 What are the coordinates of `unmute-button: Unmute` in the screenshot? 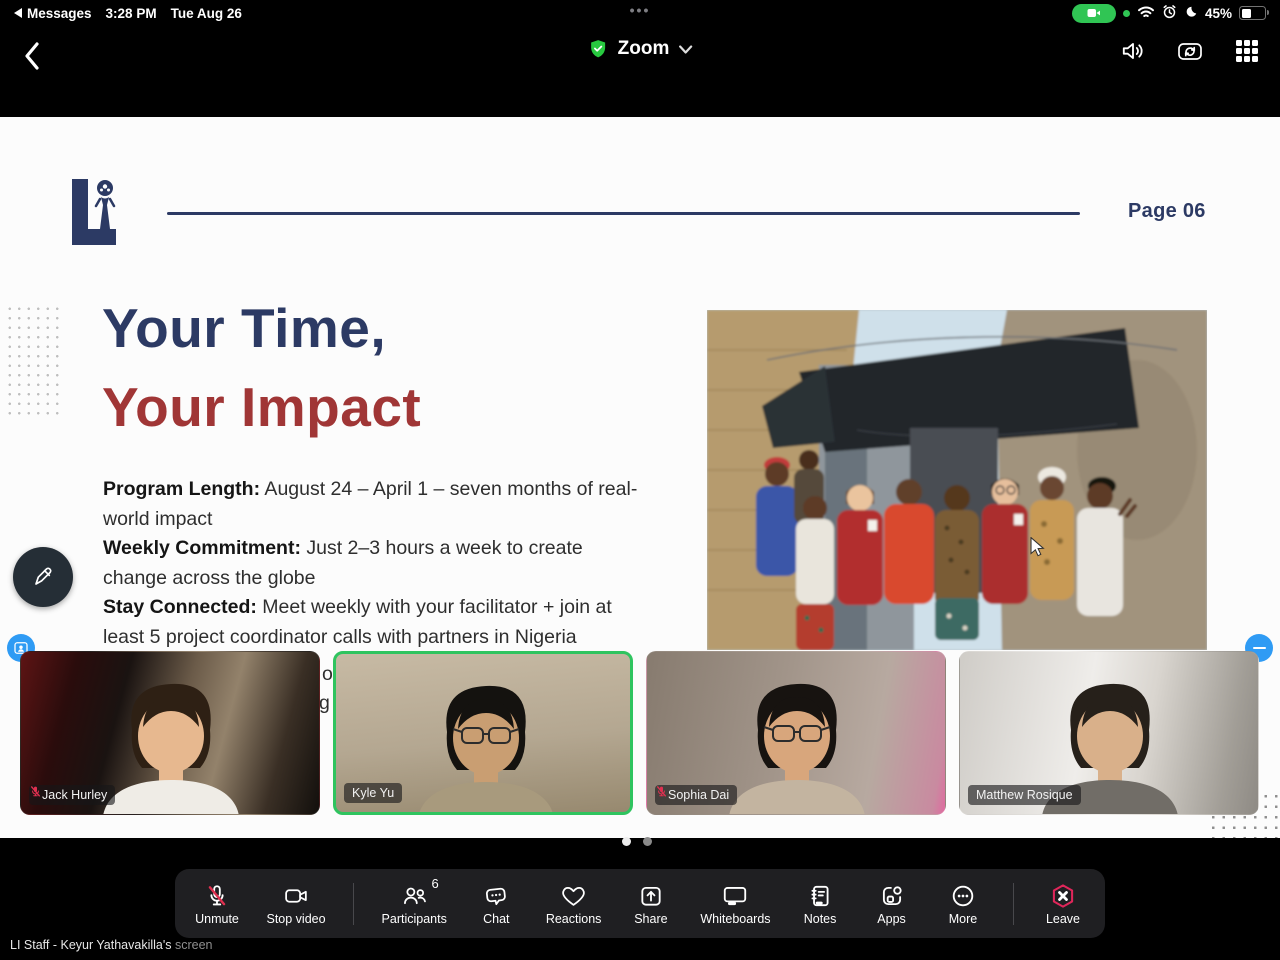 It's located at (217, 904).